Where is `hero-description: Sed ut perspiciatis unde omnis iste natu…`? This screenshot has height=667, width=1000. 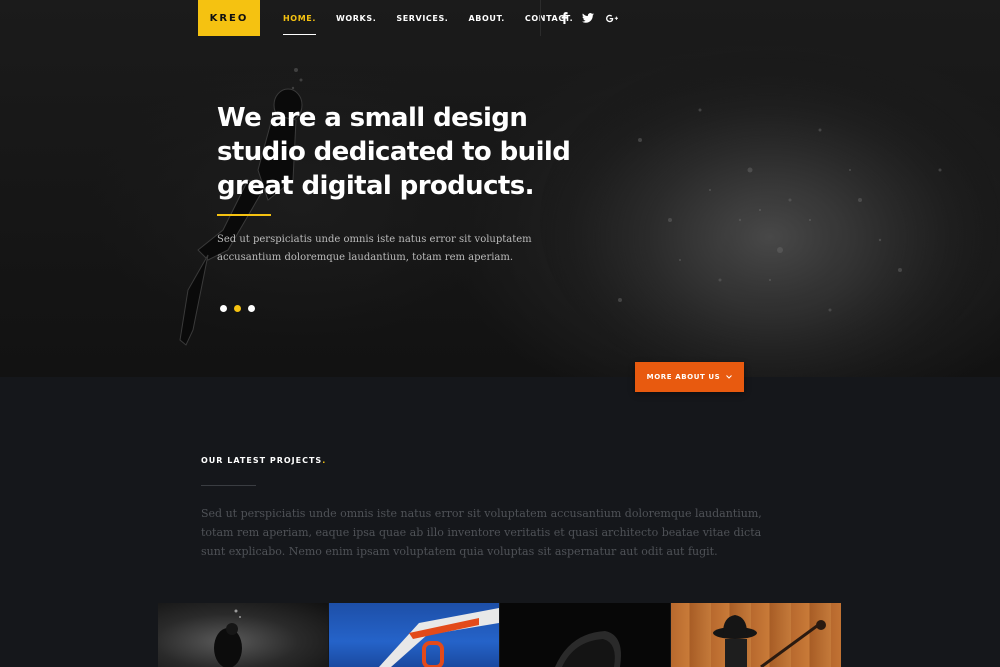
hero-description: Sed ut perspiciatis unde omnis iste natu… is located at coordinates (374, 248).